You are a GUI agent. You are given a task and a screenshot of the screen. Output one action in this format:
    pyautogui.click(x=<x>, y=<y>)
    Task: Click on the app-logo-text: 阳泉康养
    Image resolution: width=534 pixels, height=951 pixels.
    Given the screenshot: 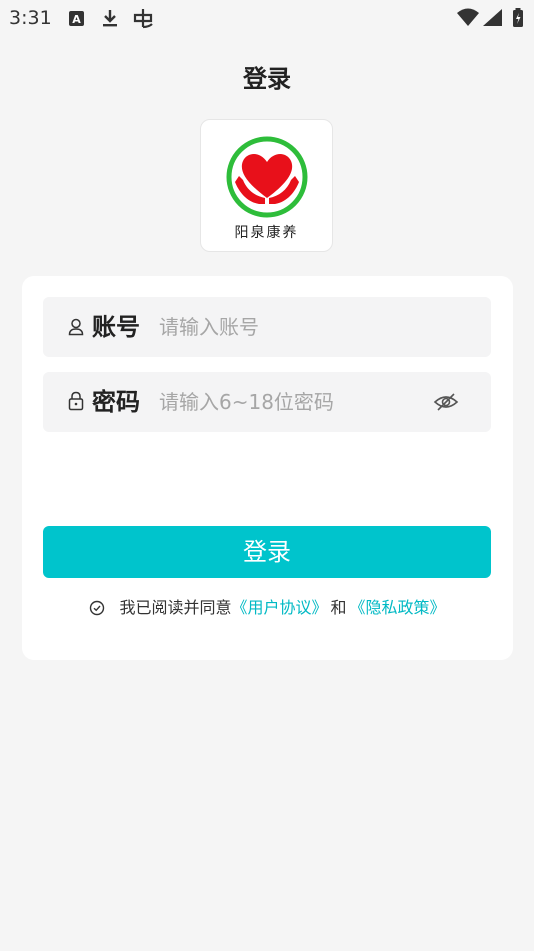 What is the action you would take?
    pyautogui.click(x=266, y=233)
    